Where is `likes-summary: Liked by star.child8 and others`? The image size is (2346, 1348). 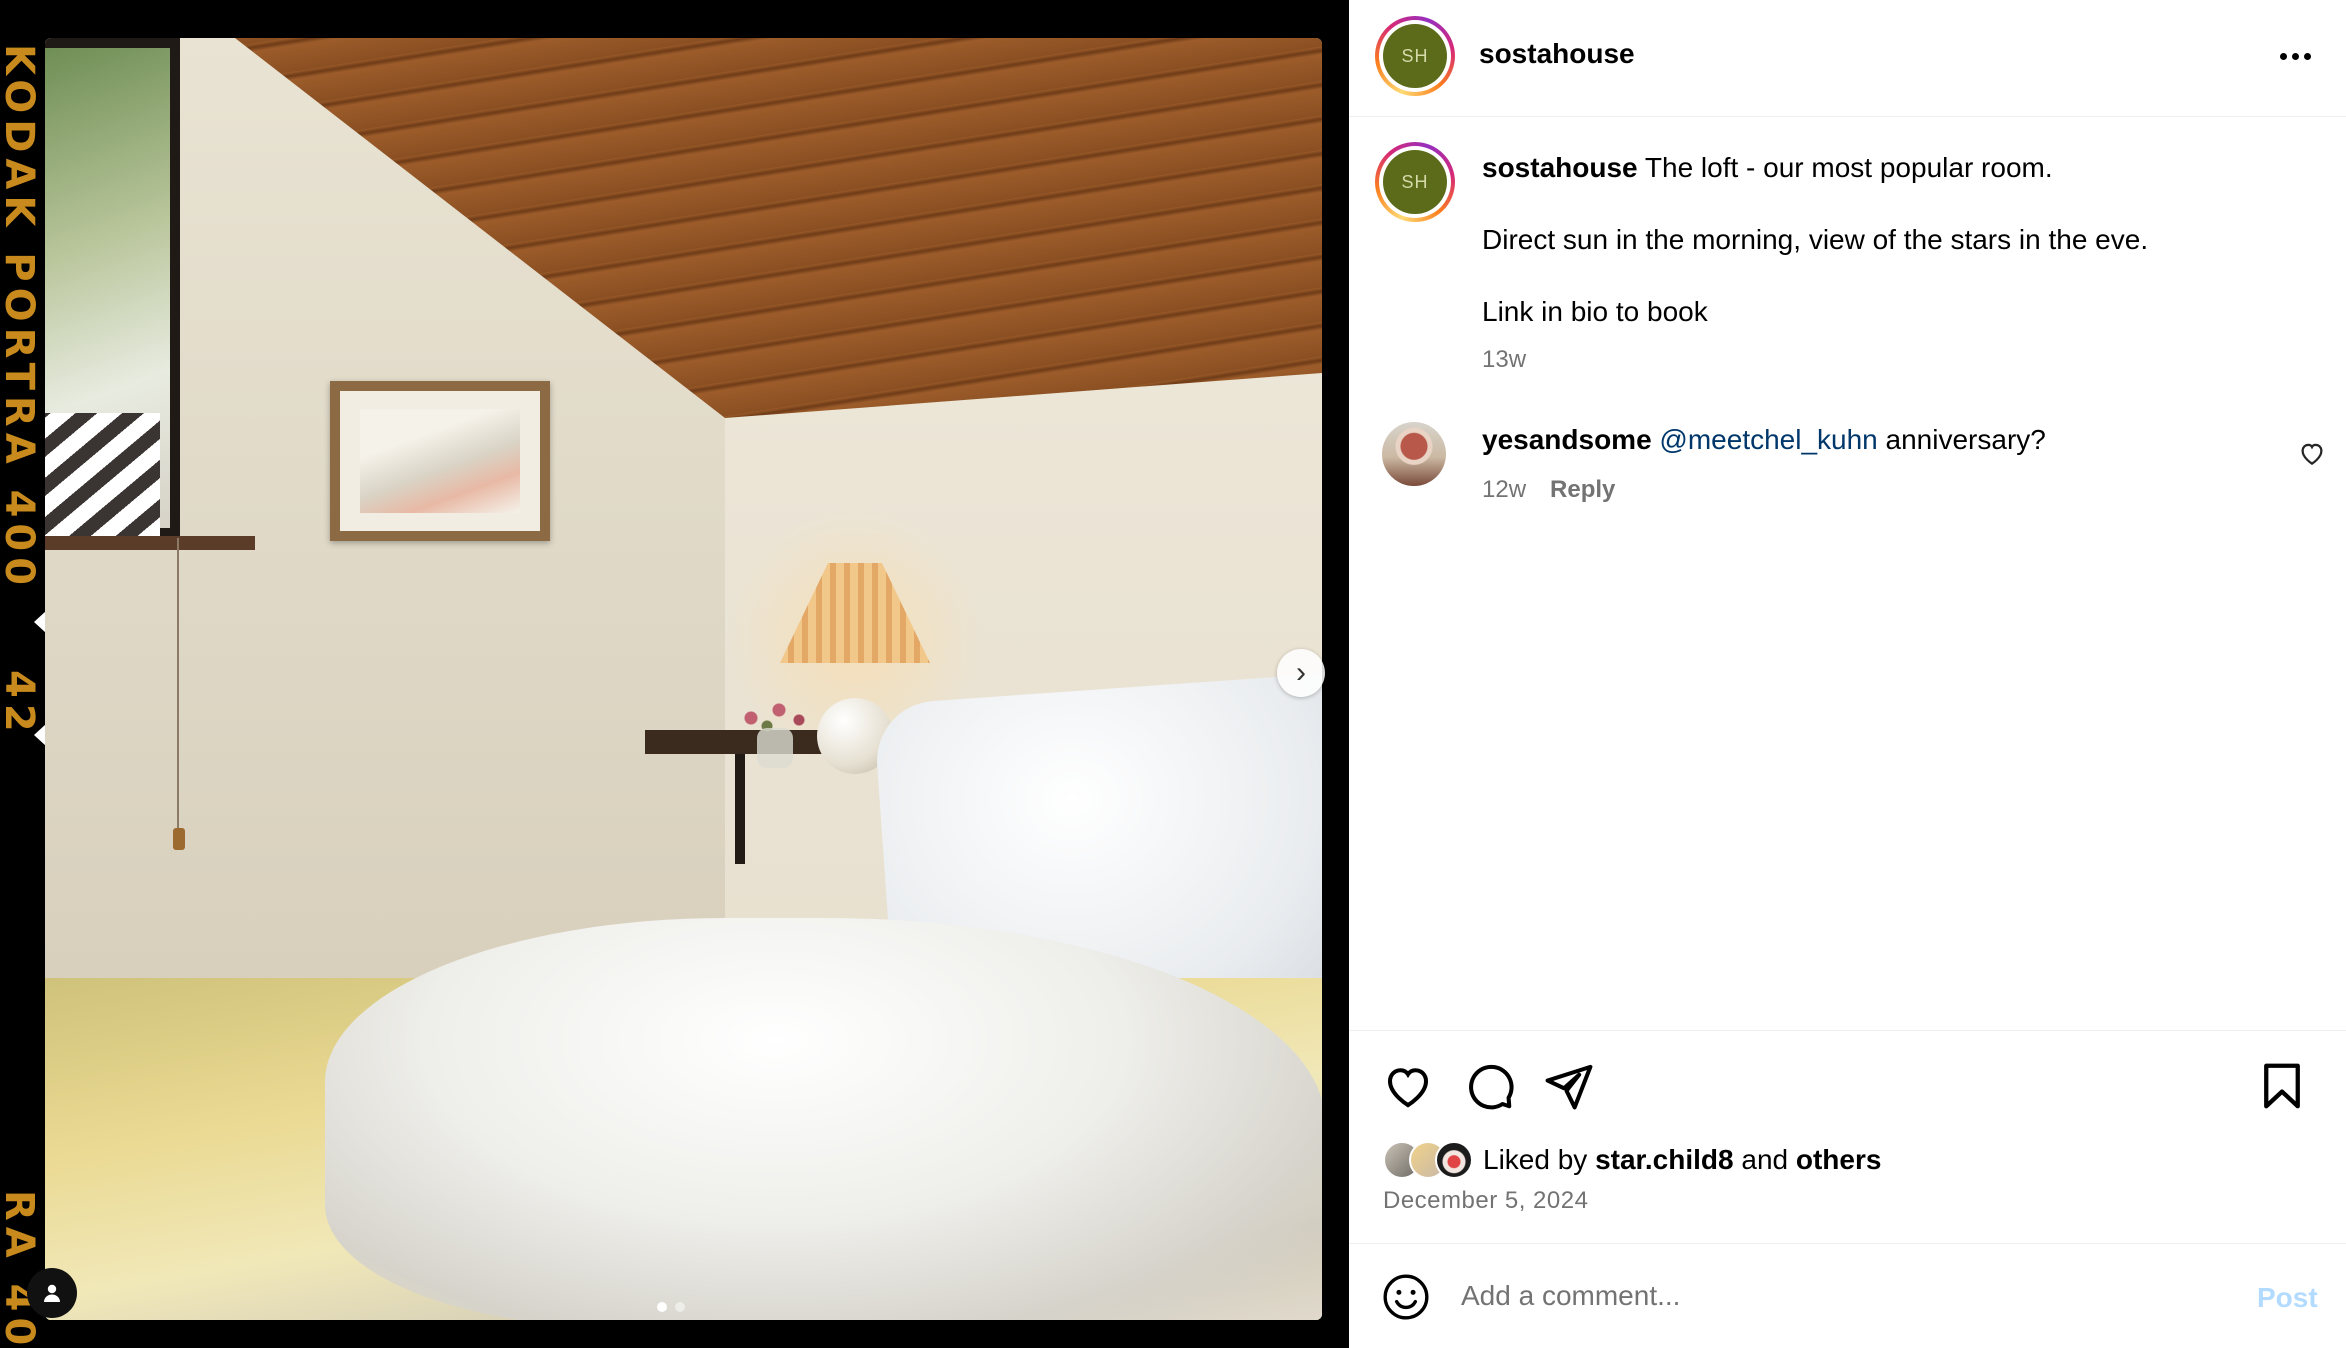
likes-summary: Liked by star.child8 and others is located at coordinates (1632, 1160).